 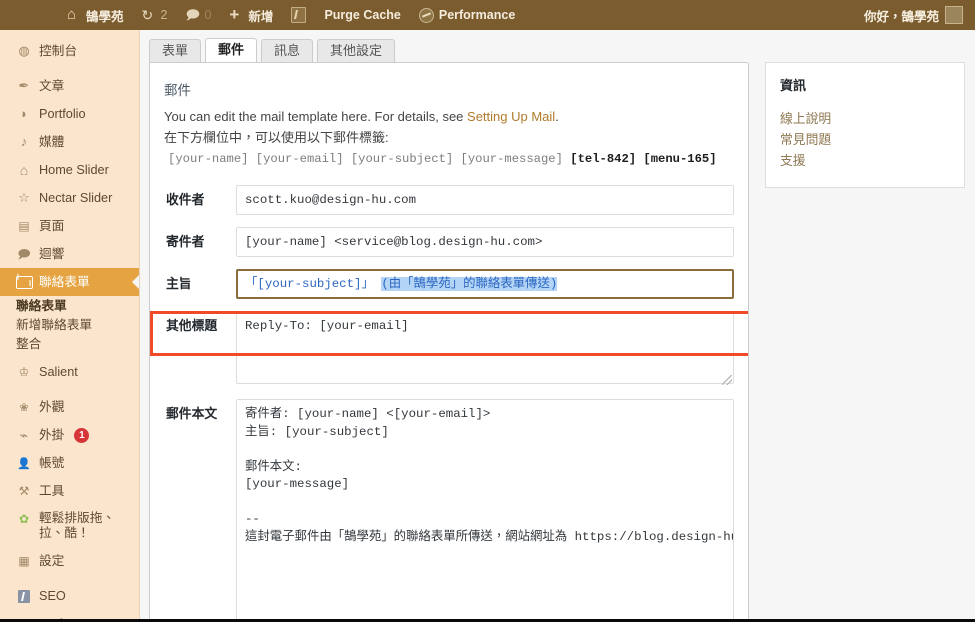 I want to click on sidebar-item-comments: 迴響, so click(x=69, y=254).